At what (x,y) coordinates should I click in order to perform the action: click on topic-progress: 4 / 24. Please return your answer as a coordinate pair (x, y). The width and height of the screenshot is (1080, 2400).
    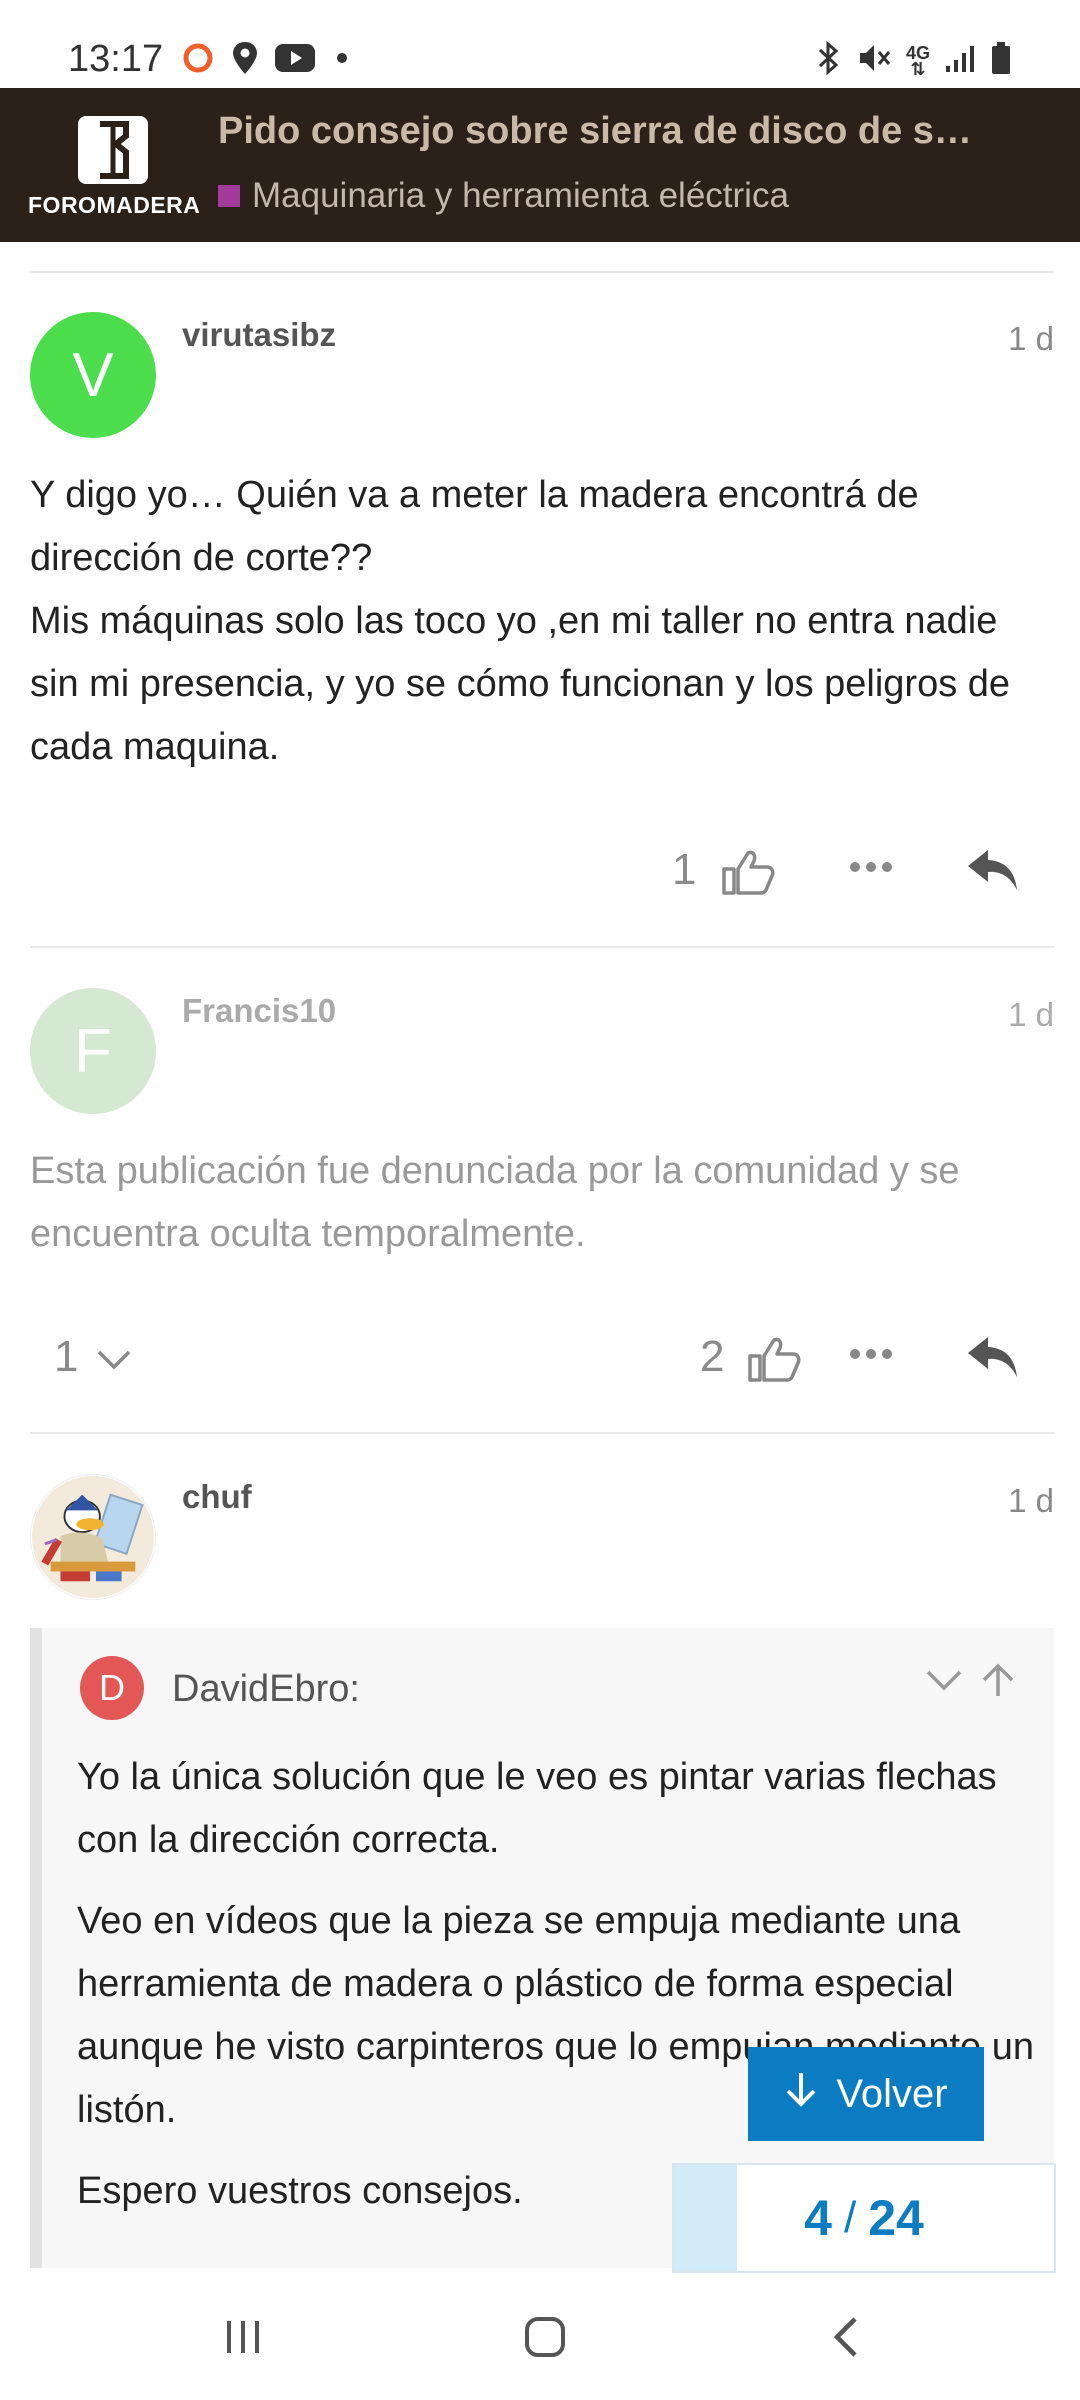
    Looking at the image, I should click on (864, 2218).